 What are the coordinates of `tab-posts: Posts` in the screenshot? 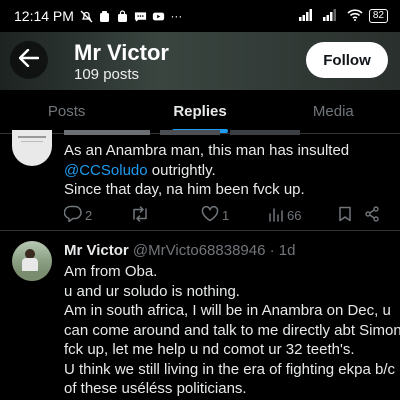 It's located at (66, 111).